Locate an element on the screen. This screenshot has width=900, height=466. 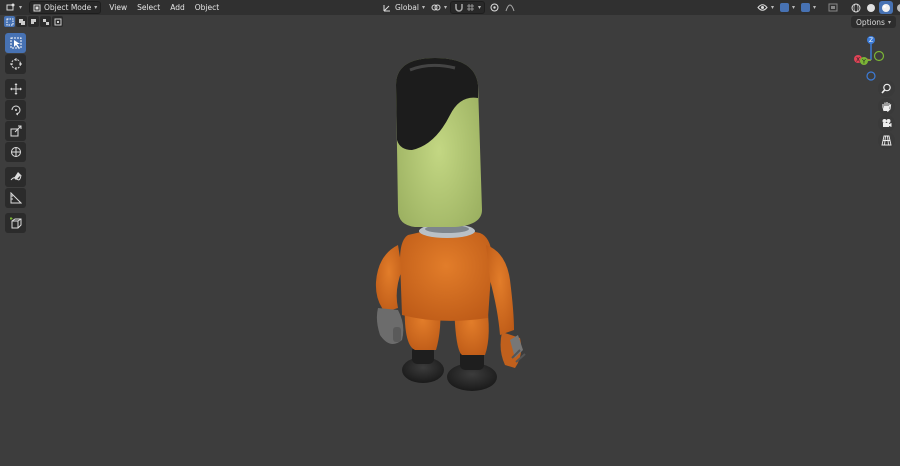
selection-mode-group is located at coordinates (33, 21).